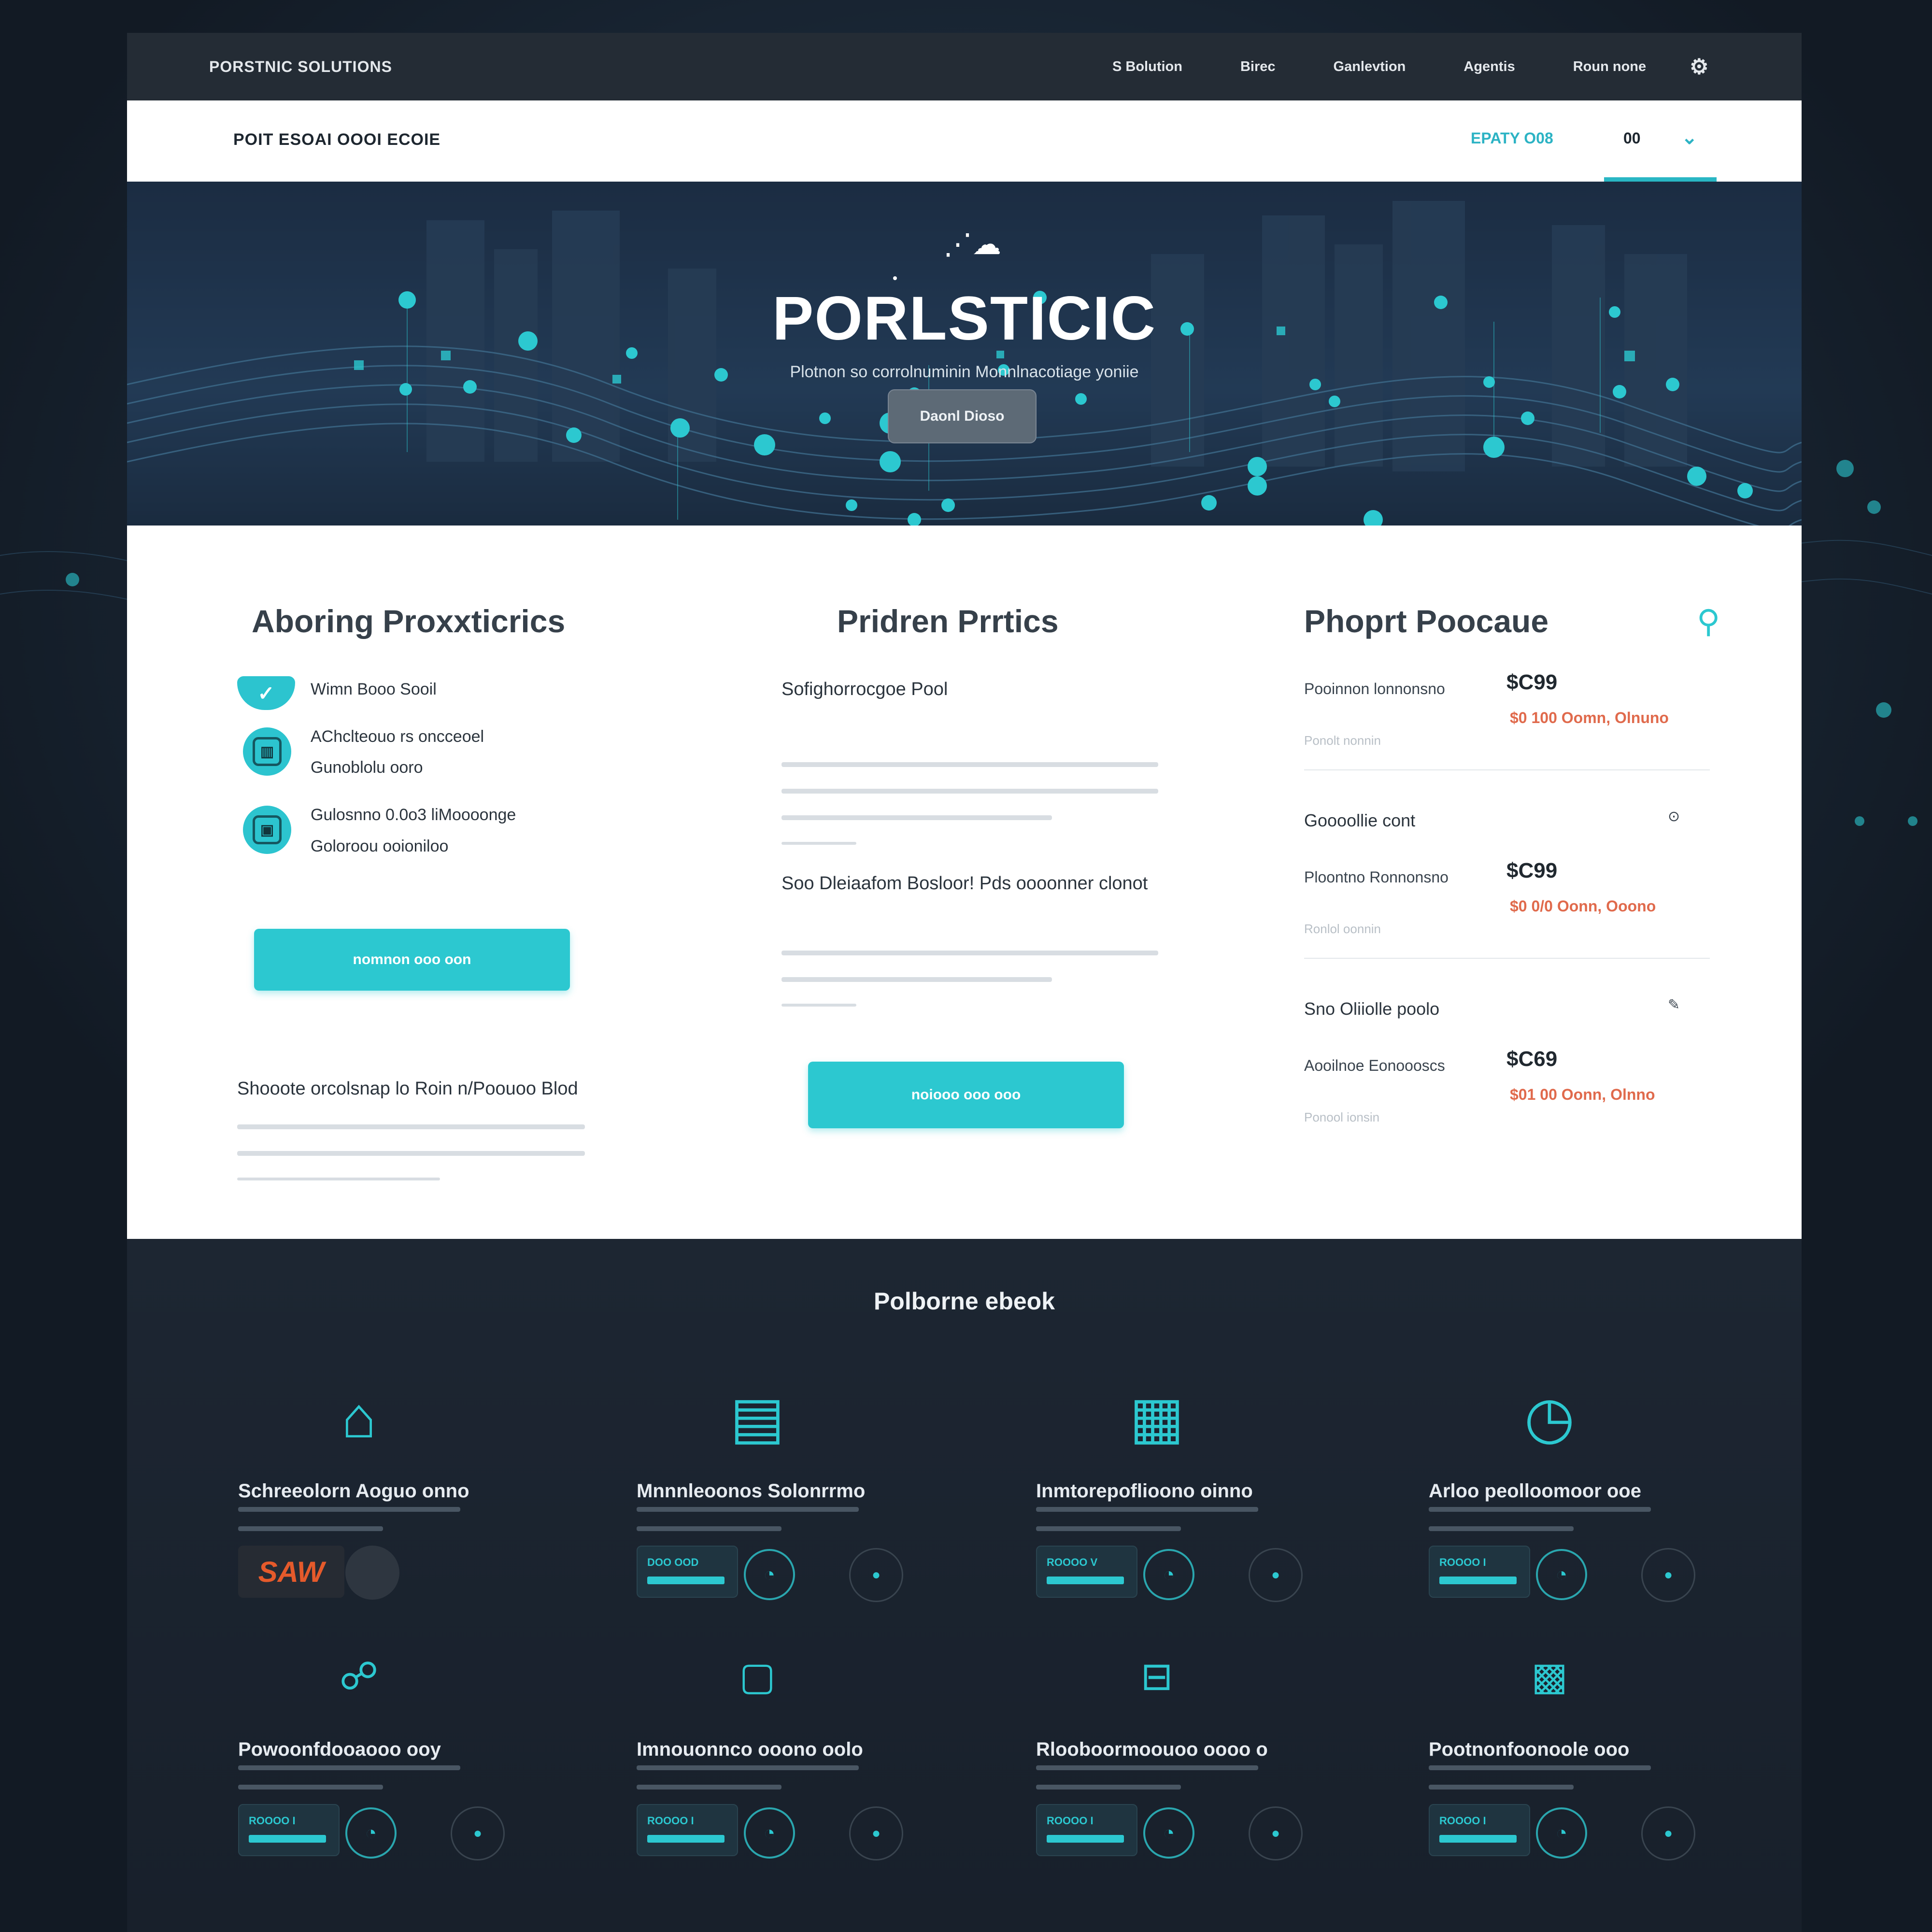 The height and width of the screenshot is (1932, 1932). Describe the element at coordinates (300, 67) in the screenshot. I see `brand-logo: PORSTNIC SOLUTIONS` at that location.